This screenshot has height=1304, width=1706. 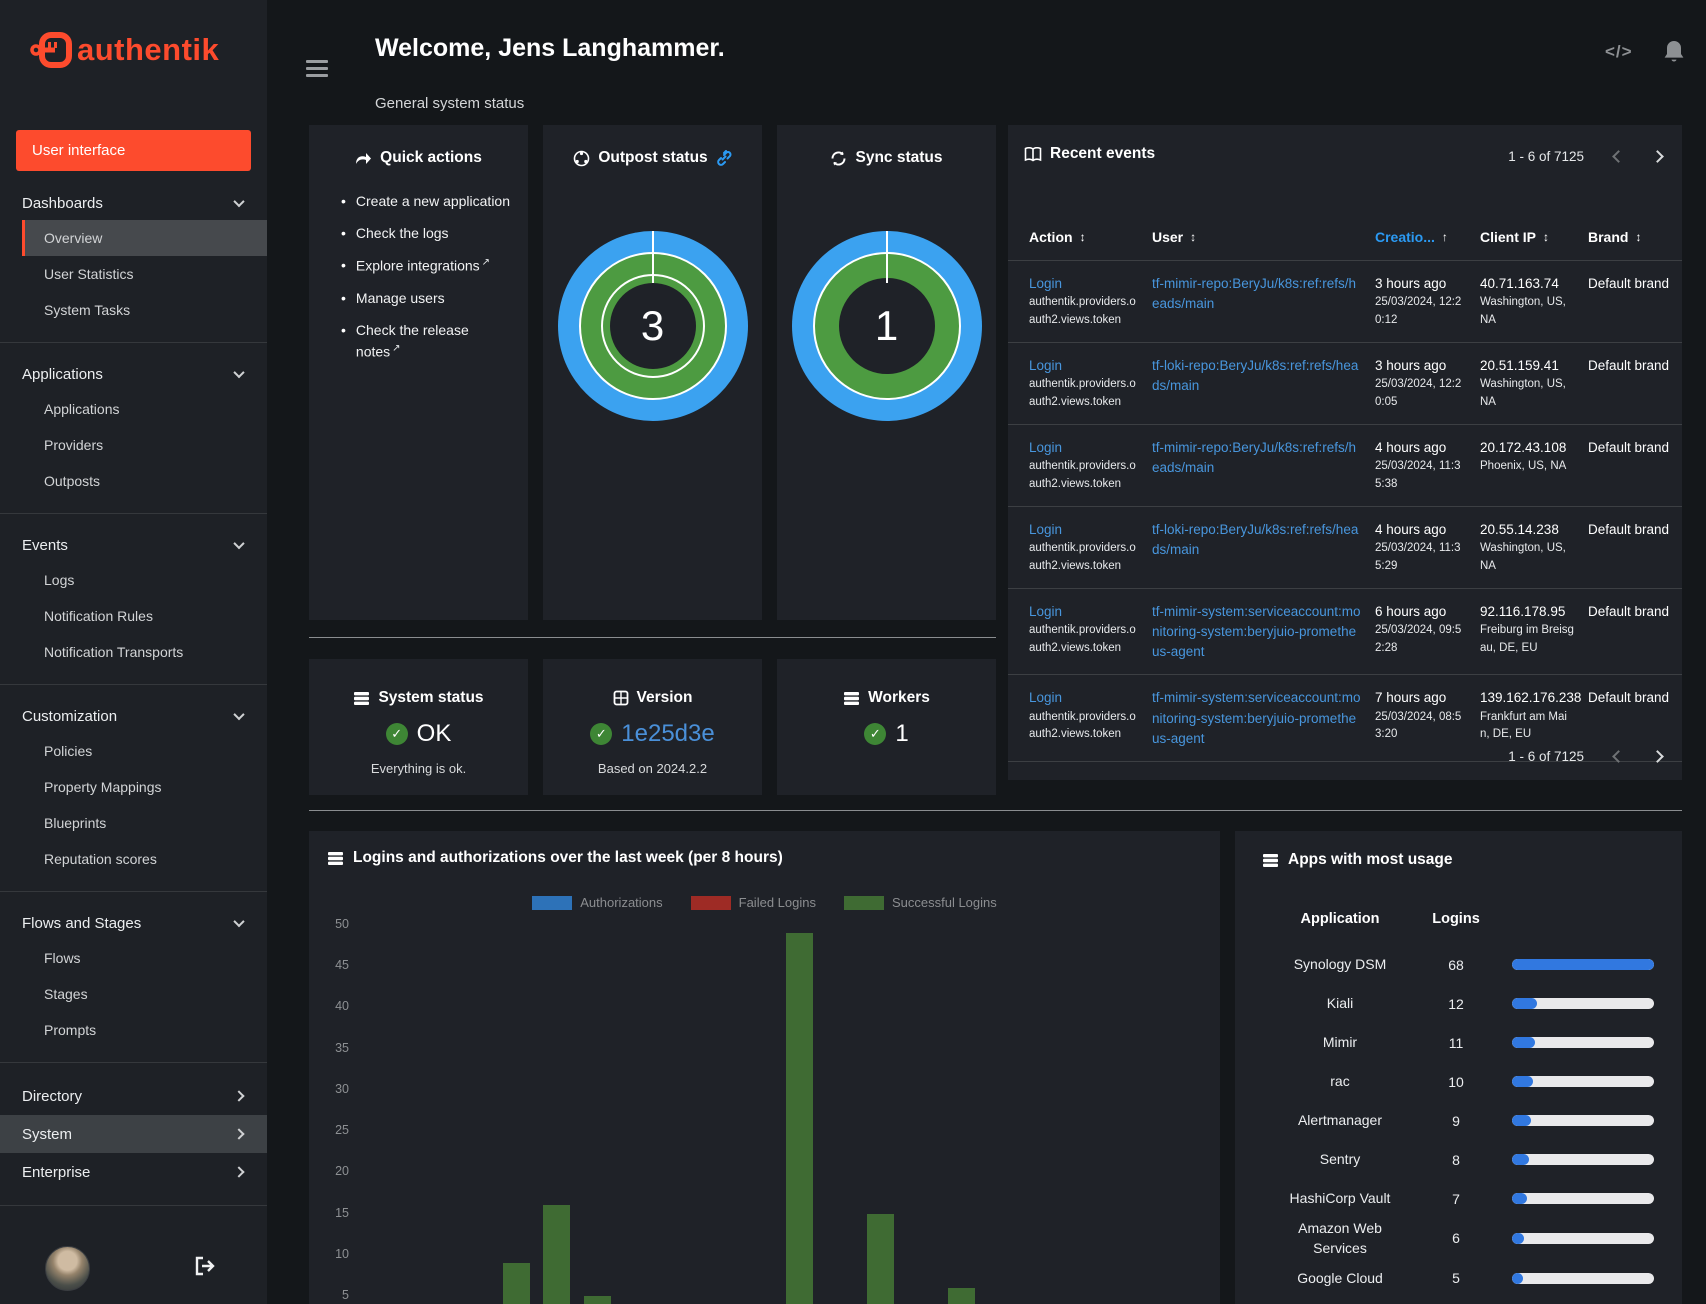 I want to click on user-interface-button: User interface, so click(x=133, y=150).